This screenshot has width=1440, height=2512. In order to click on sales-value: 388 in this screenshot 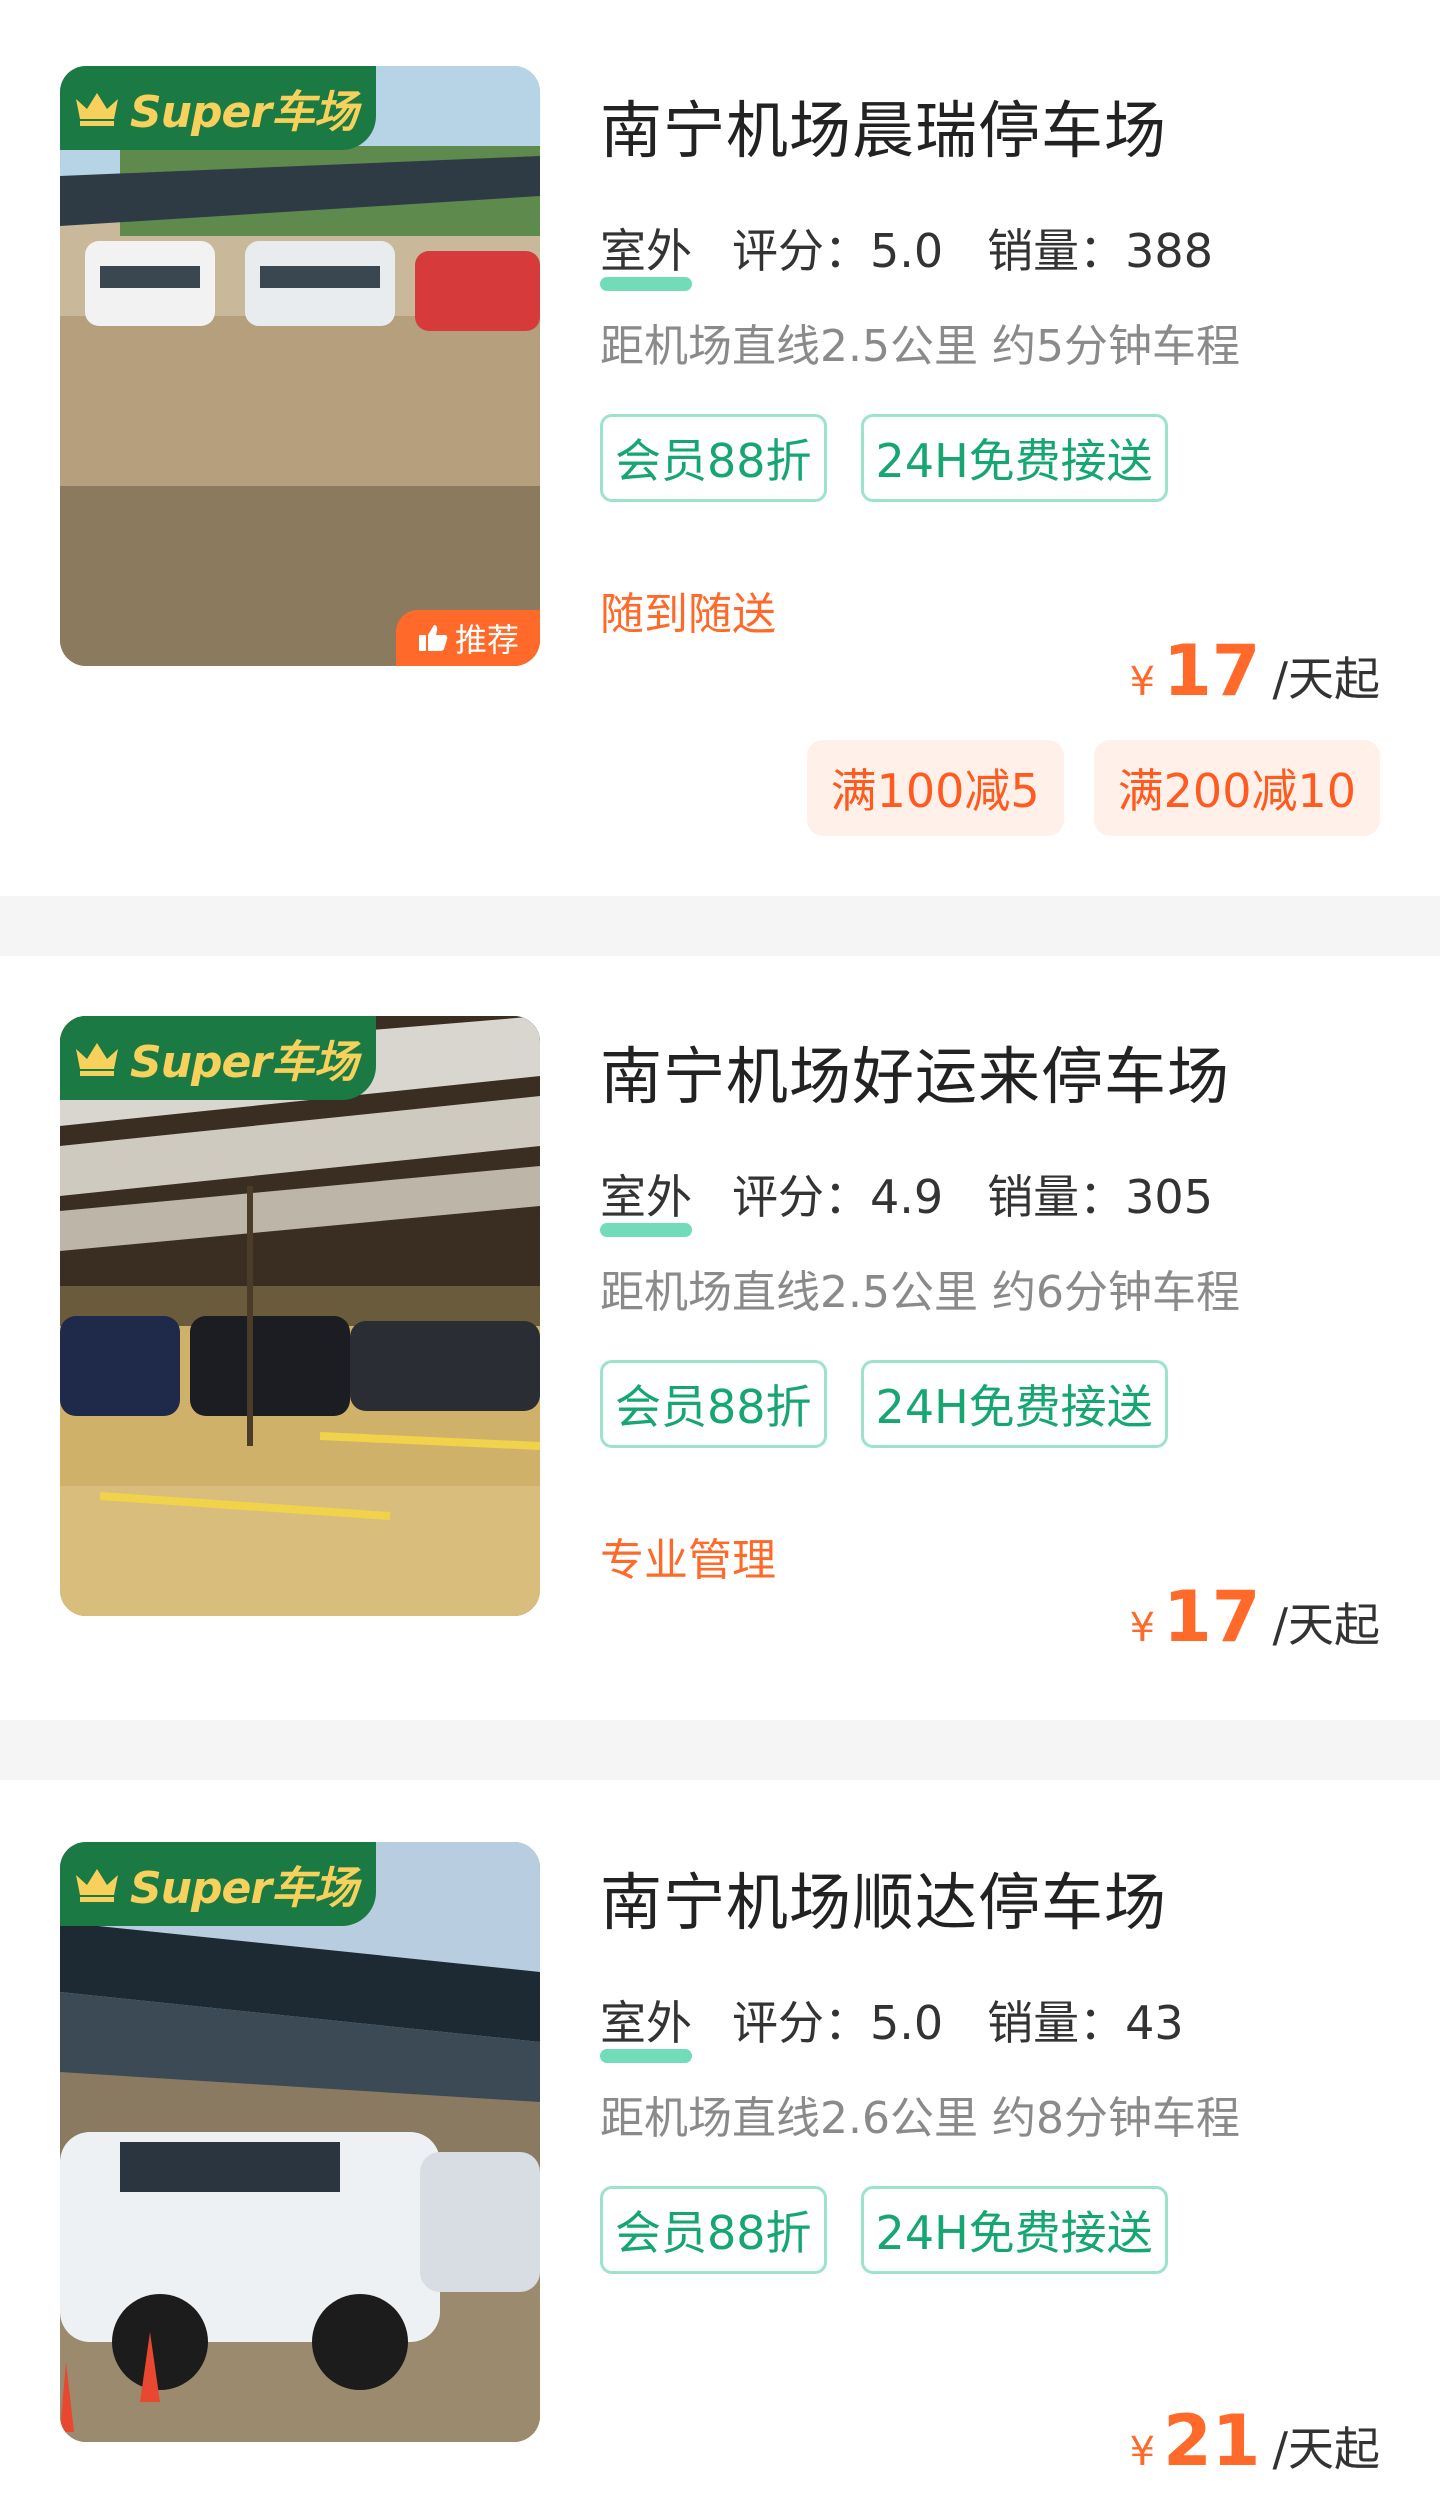, I will do `click(1169, 251)`.